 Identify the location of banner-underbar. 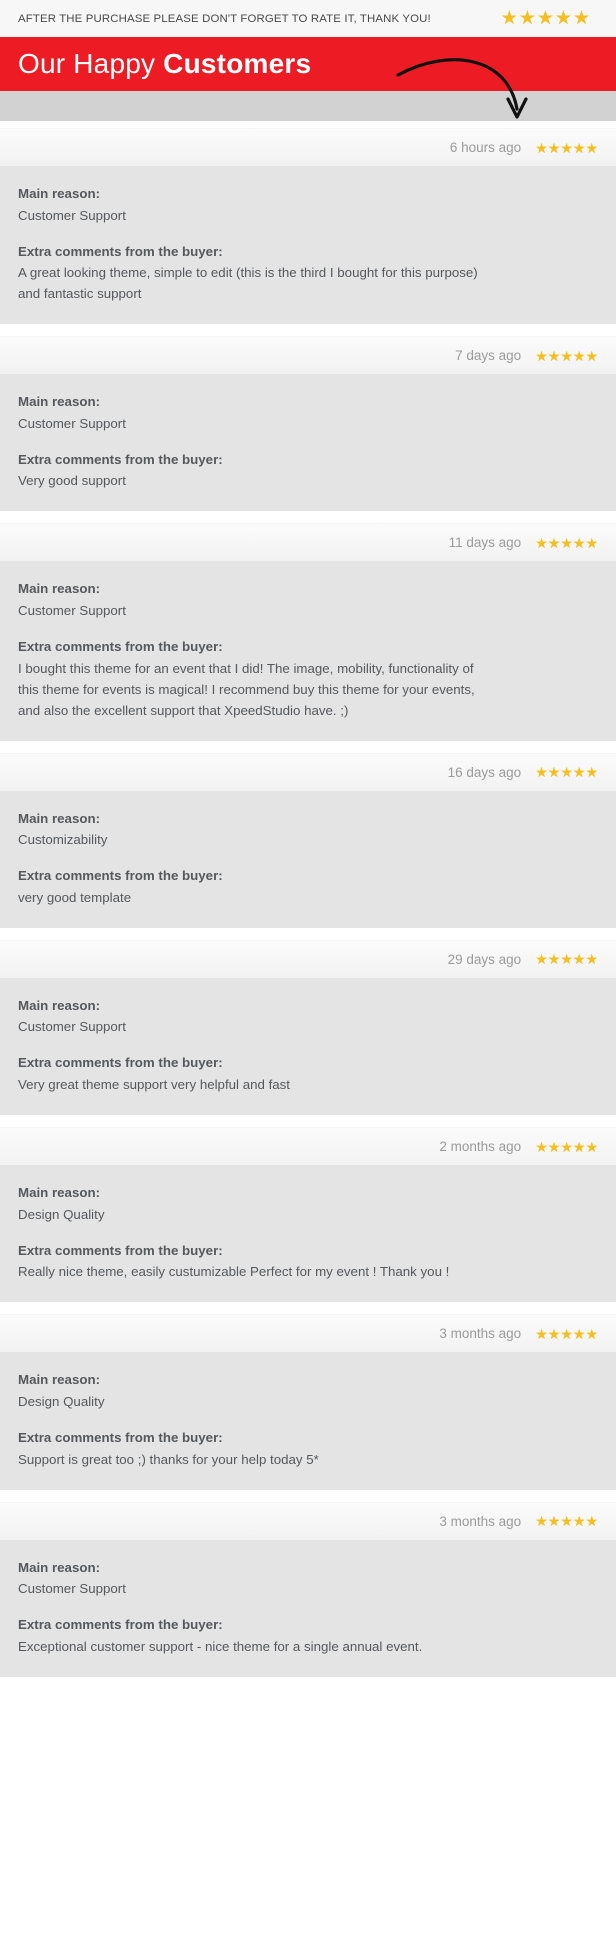
(308, 106).